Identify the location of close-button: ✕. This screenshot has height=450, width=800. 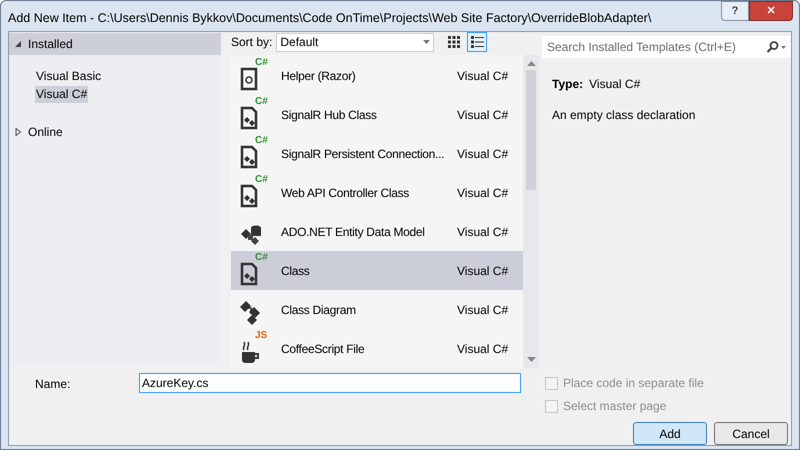
(771, 11).